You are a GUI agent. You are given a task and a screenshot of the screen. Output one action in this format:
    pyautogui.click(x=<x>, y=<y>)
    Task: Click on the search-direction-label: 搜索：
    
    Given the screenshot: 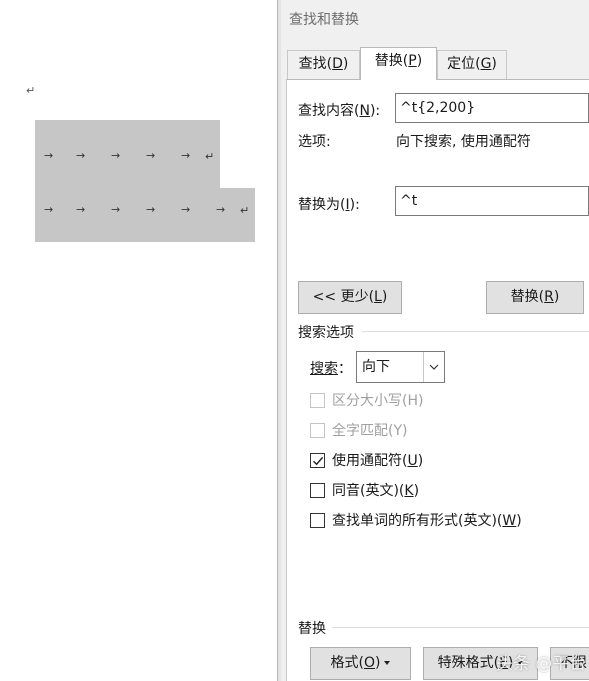 What is the action you would take?
    pyautogui.click(x=331, y=369)
    